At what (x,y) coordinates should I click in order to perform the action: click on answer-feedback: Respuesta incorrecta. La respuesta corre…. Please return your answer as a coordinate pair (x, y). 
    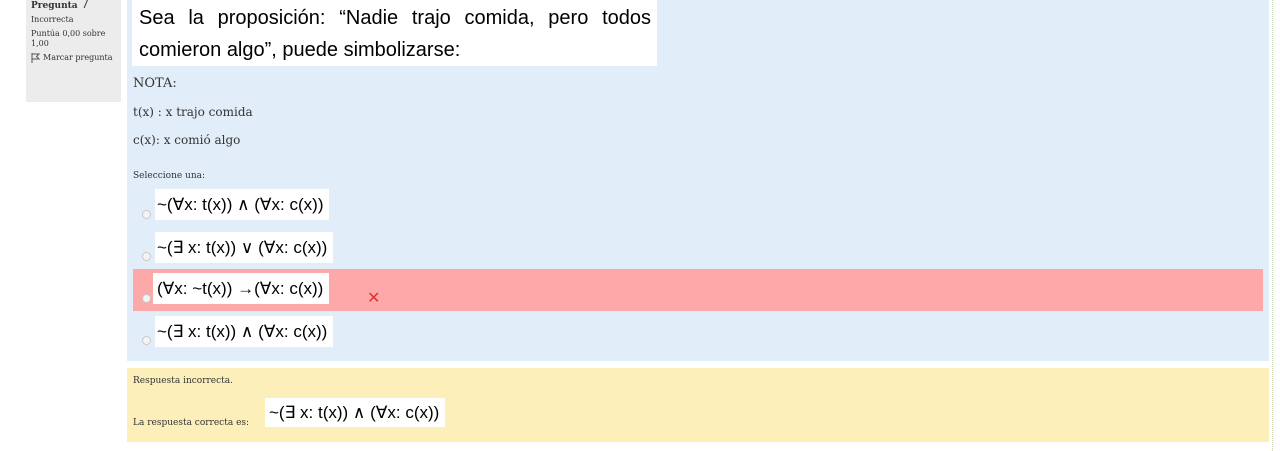
    Looking at the image, I should click on (698, 405).